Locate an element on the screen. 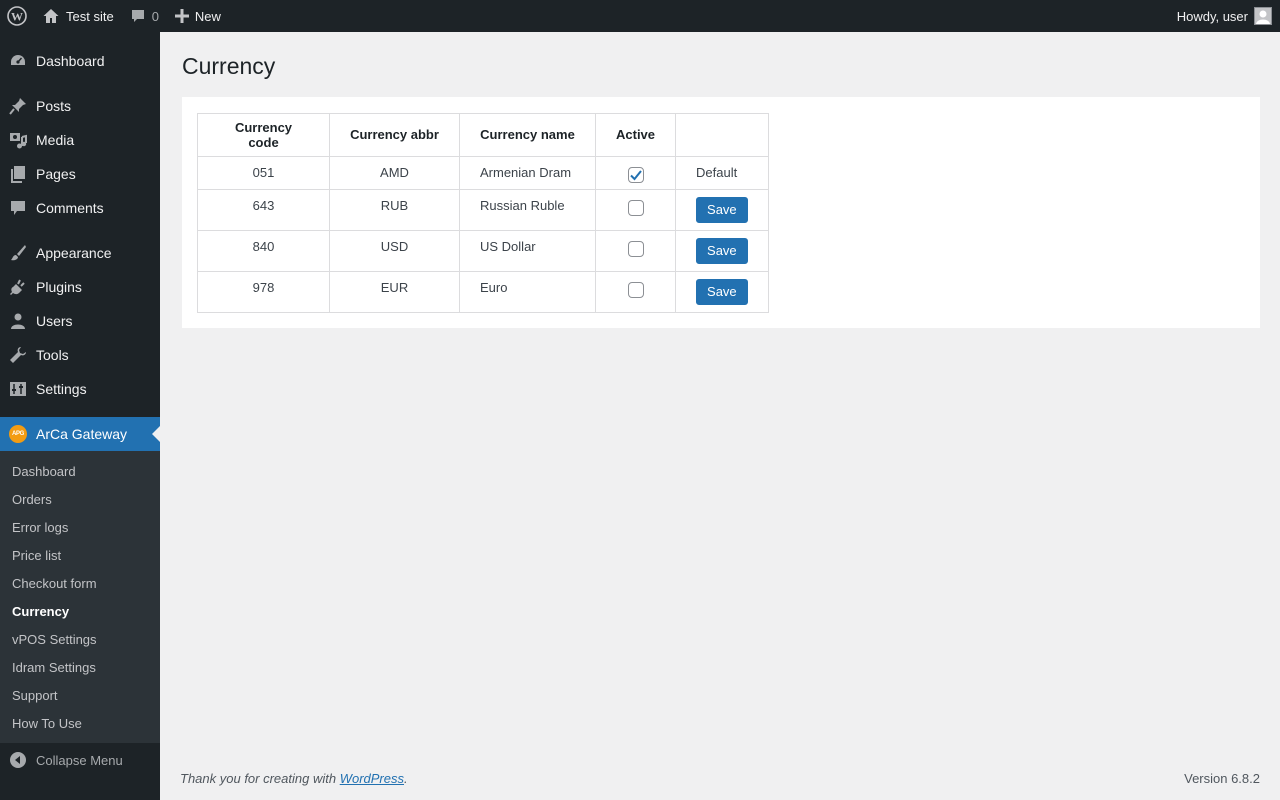 The height and width of the screenshot is (800, 1280). submenu-item-checkout-form: Checkout form is located at coordinates (80, 583).